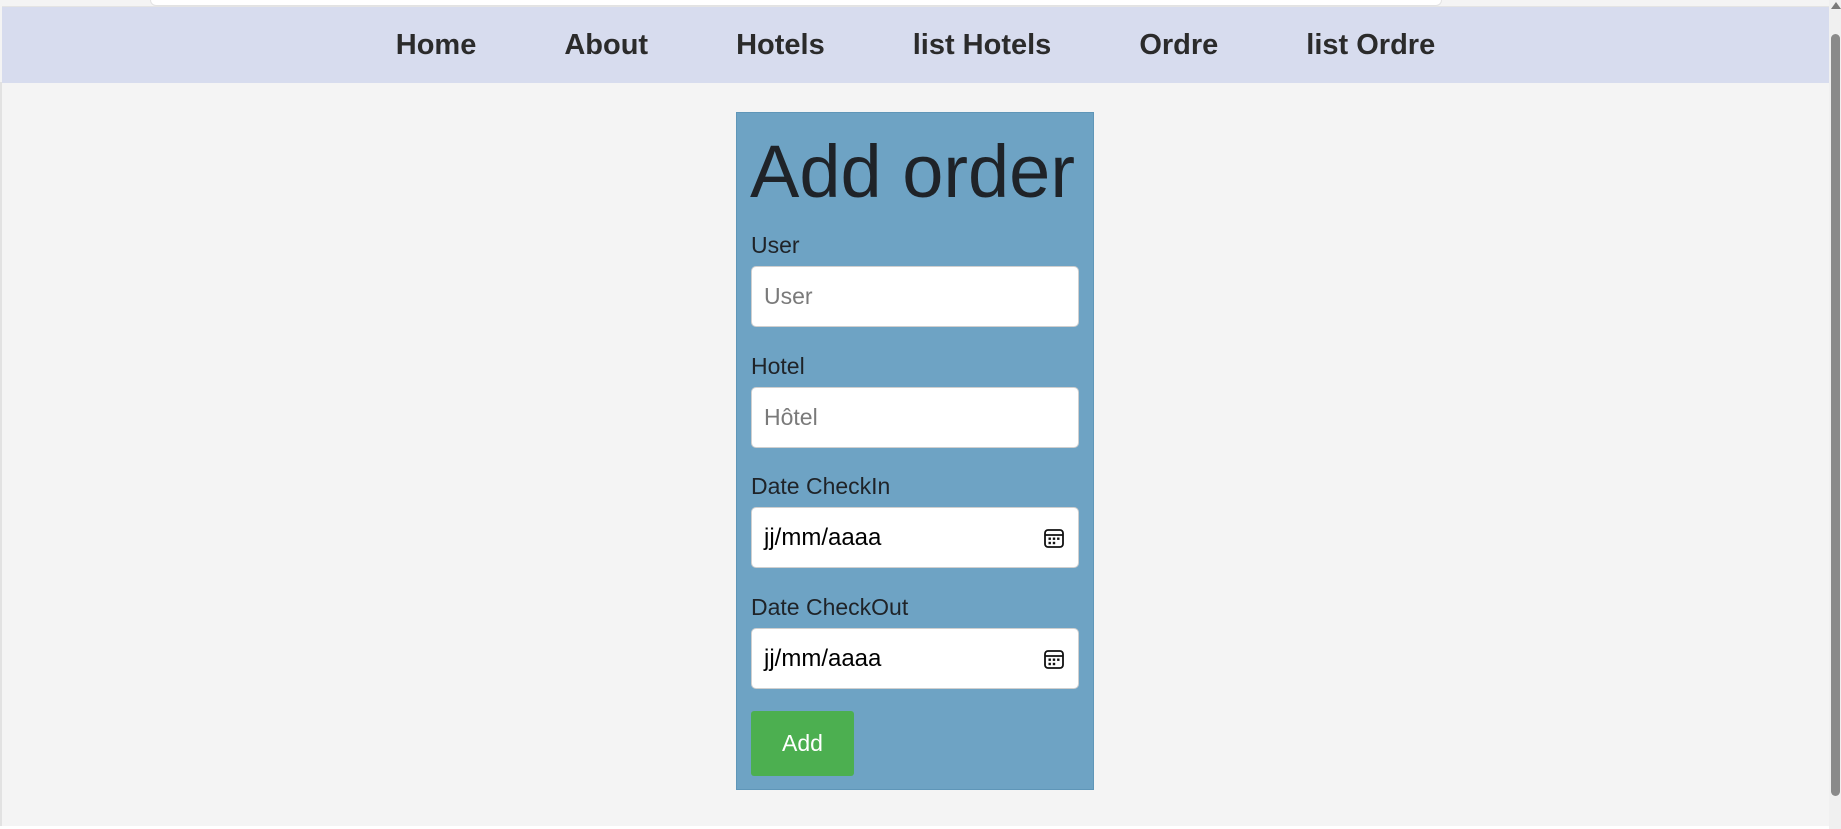 The height and width of the screenshot is (829, 1841). Describe the element at coordinates (830, 607) in the screenshot. I see `checkout-label: Date CheckOut` at that location.